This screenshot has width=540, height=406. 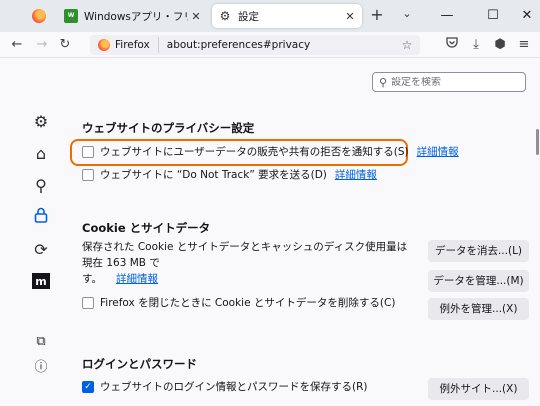 I want to click on scrollbar-thumb, so click(x=537, y=142).